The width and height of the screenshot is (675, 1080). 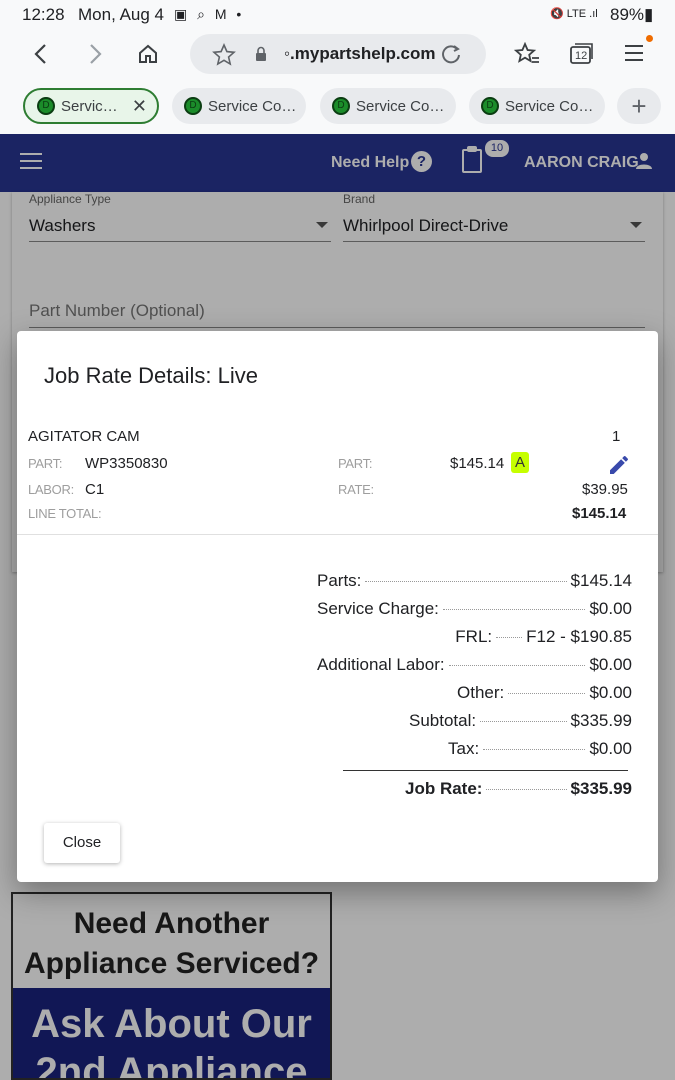 I want to click on part-label: PART:, so click(x=45, y=463).